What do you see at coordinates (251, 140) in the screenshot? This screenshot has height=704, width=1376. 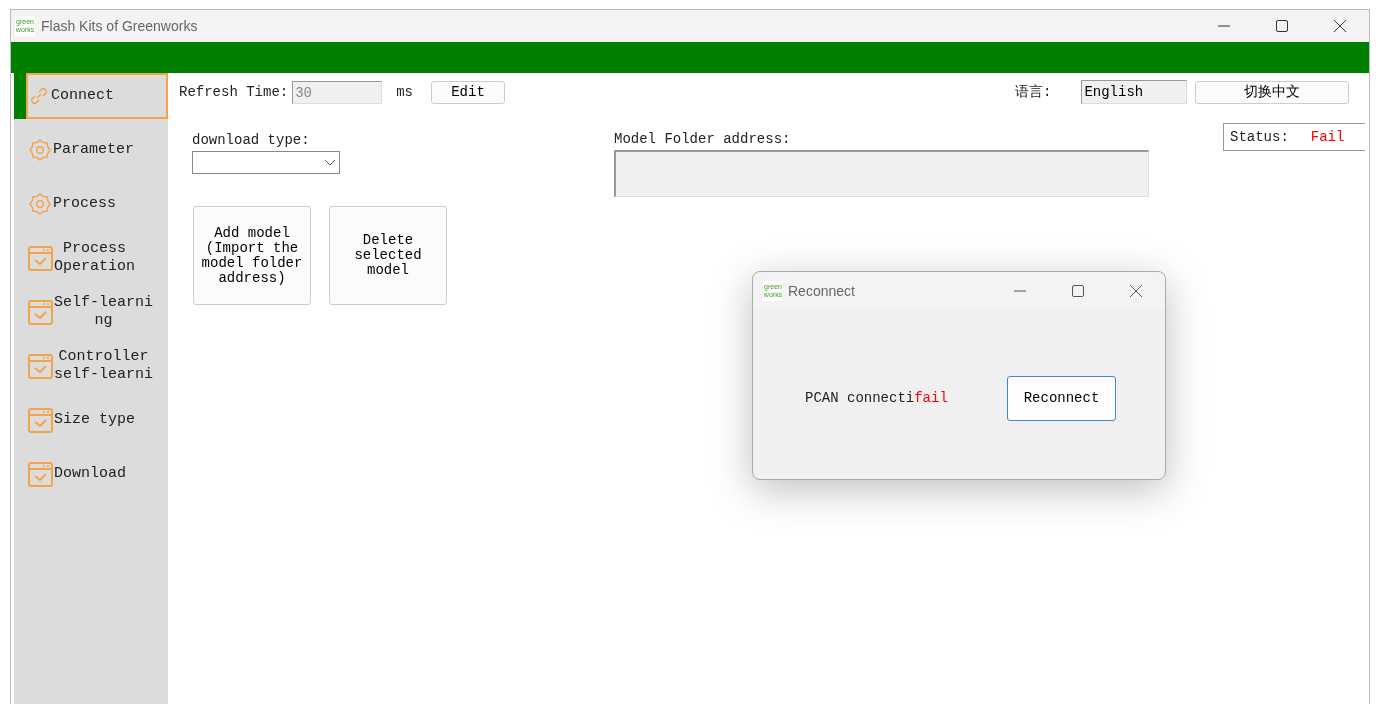 I see `download-type-label: download type:` at bounding box center [251, 140].